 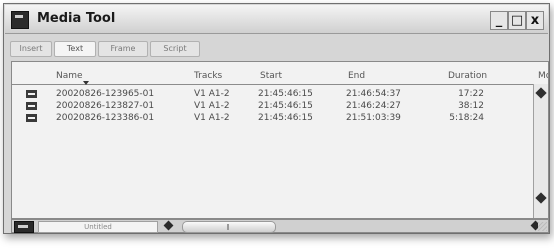 What do you see at coordinates (499, 20) in the screenshot?
I see `minimize-button: _` at bounding box center [499, 20].